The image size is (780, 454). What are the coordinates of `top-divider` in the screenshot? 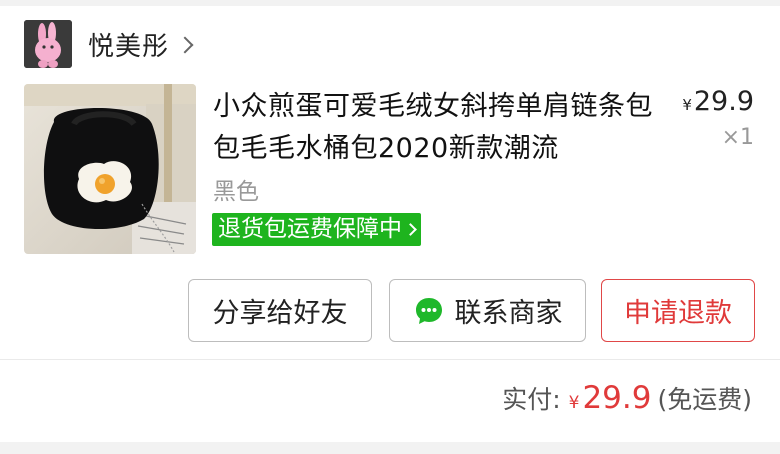 It's located at (390, 3).